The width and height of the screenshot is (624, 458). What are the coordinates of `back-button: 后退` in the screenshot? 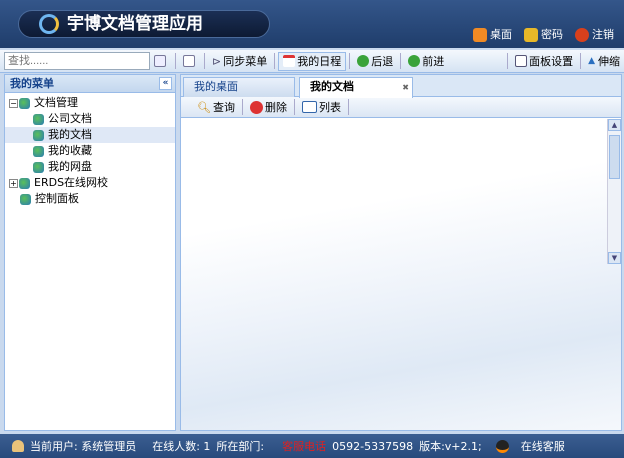 It's located at (375, 61).